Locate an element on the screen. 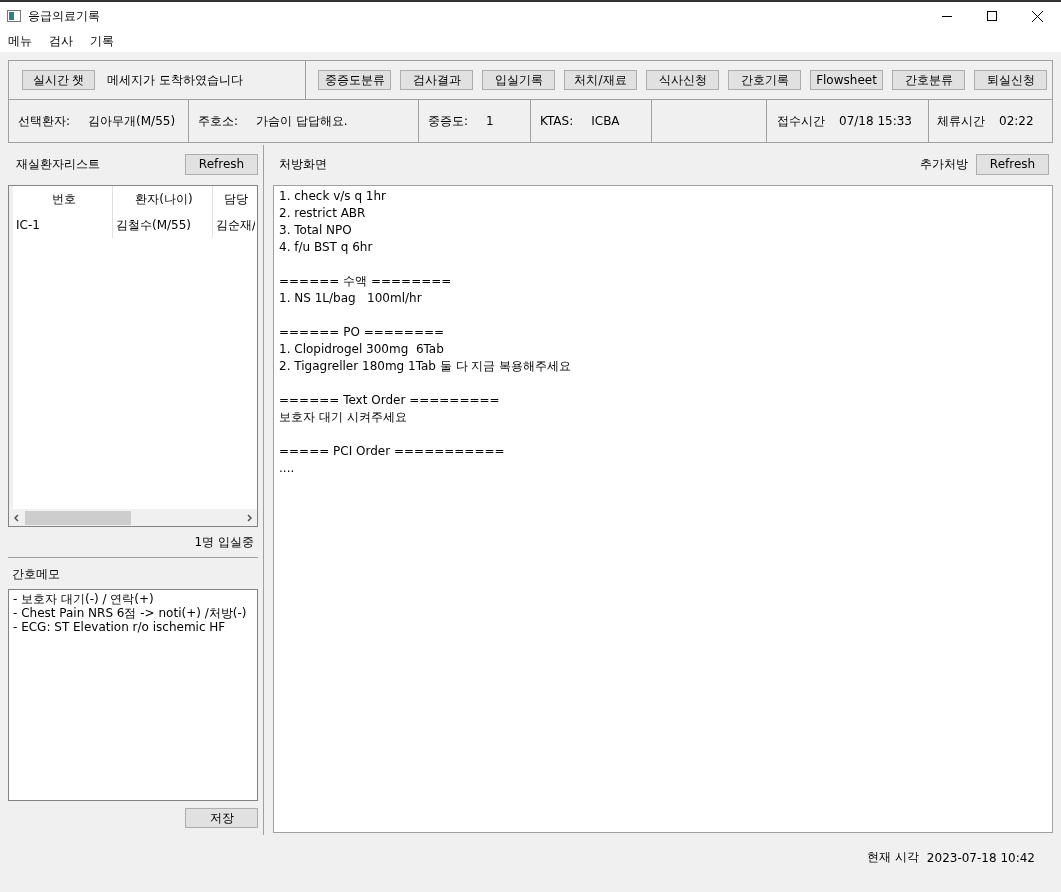  info-value: 02:22 is located at coordinates (1016, 121).